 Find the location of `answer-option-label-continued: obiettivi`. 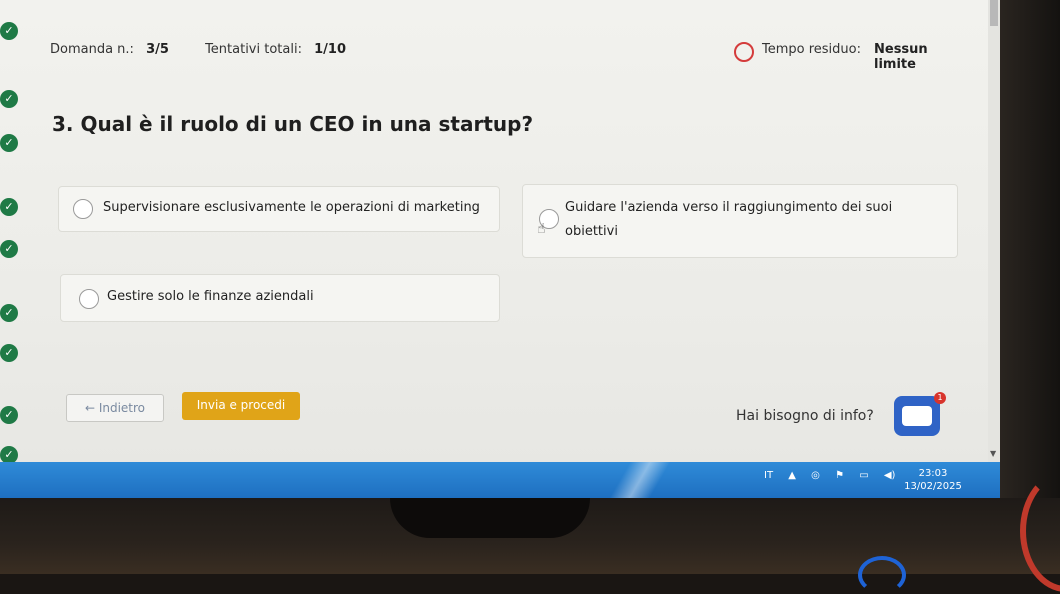

answer-option-label-continued: obiettivi is located at coordinates (591, 231).